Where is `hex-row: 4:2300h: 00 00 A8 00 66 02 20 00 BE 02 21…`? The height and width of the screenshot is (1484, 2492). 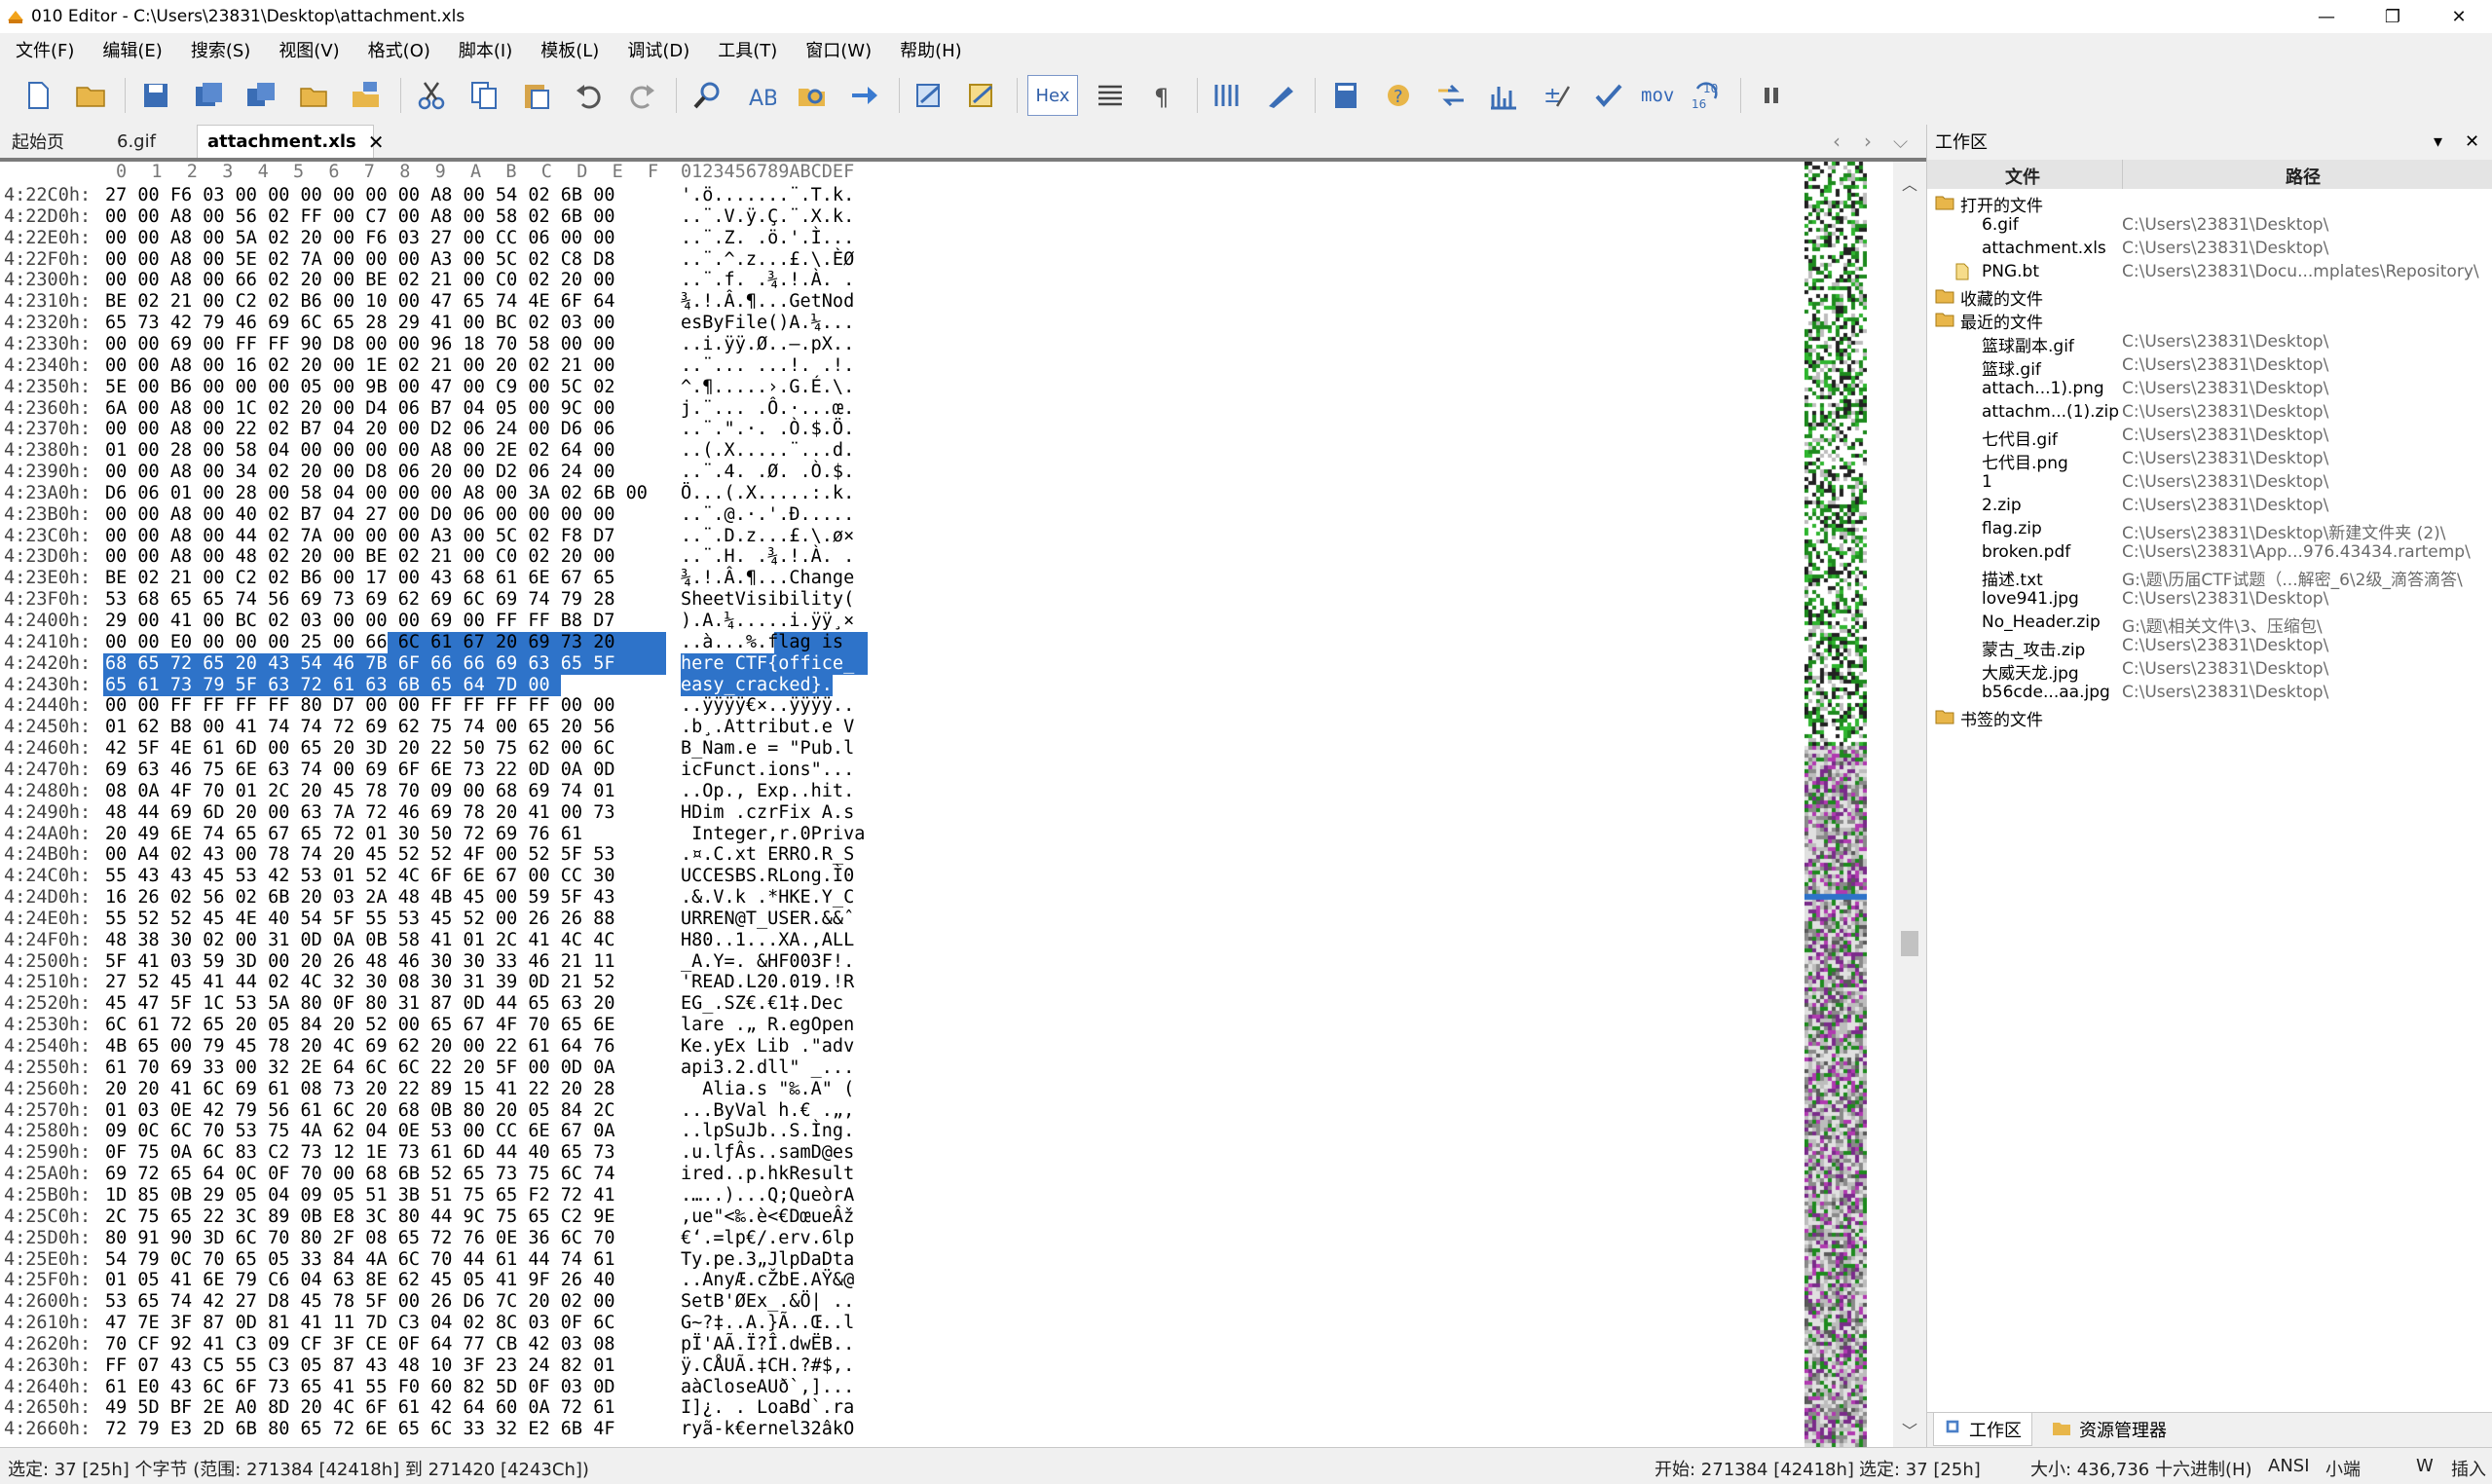
hex-row: 4:2300h: 00 00 A8 00 66 02 20 00 BE 02 21… is located at coordinates (438, 280).